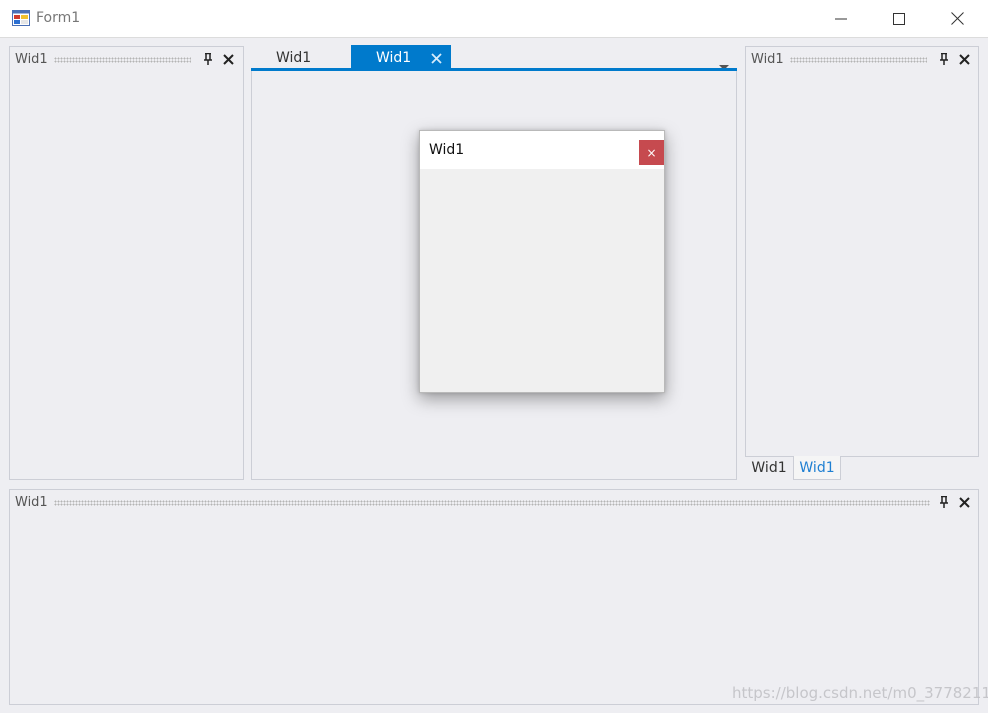 This screenshot has width=988, height=713. What do you see at coordinates (860, 693) in the screenshot?
I see `watermark-text: https://blog.csdn.net/m0_37782115` at bounding box center [860, 693].